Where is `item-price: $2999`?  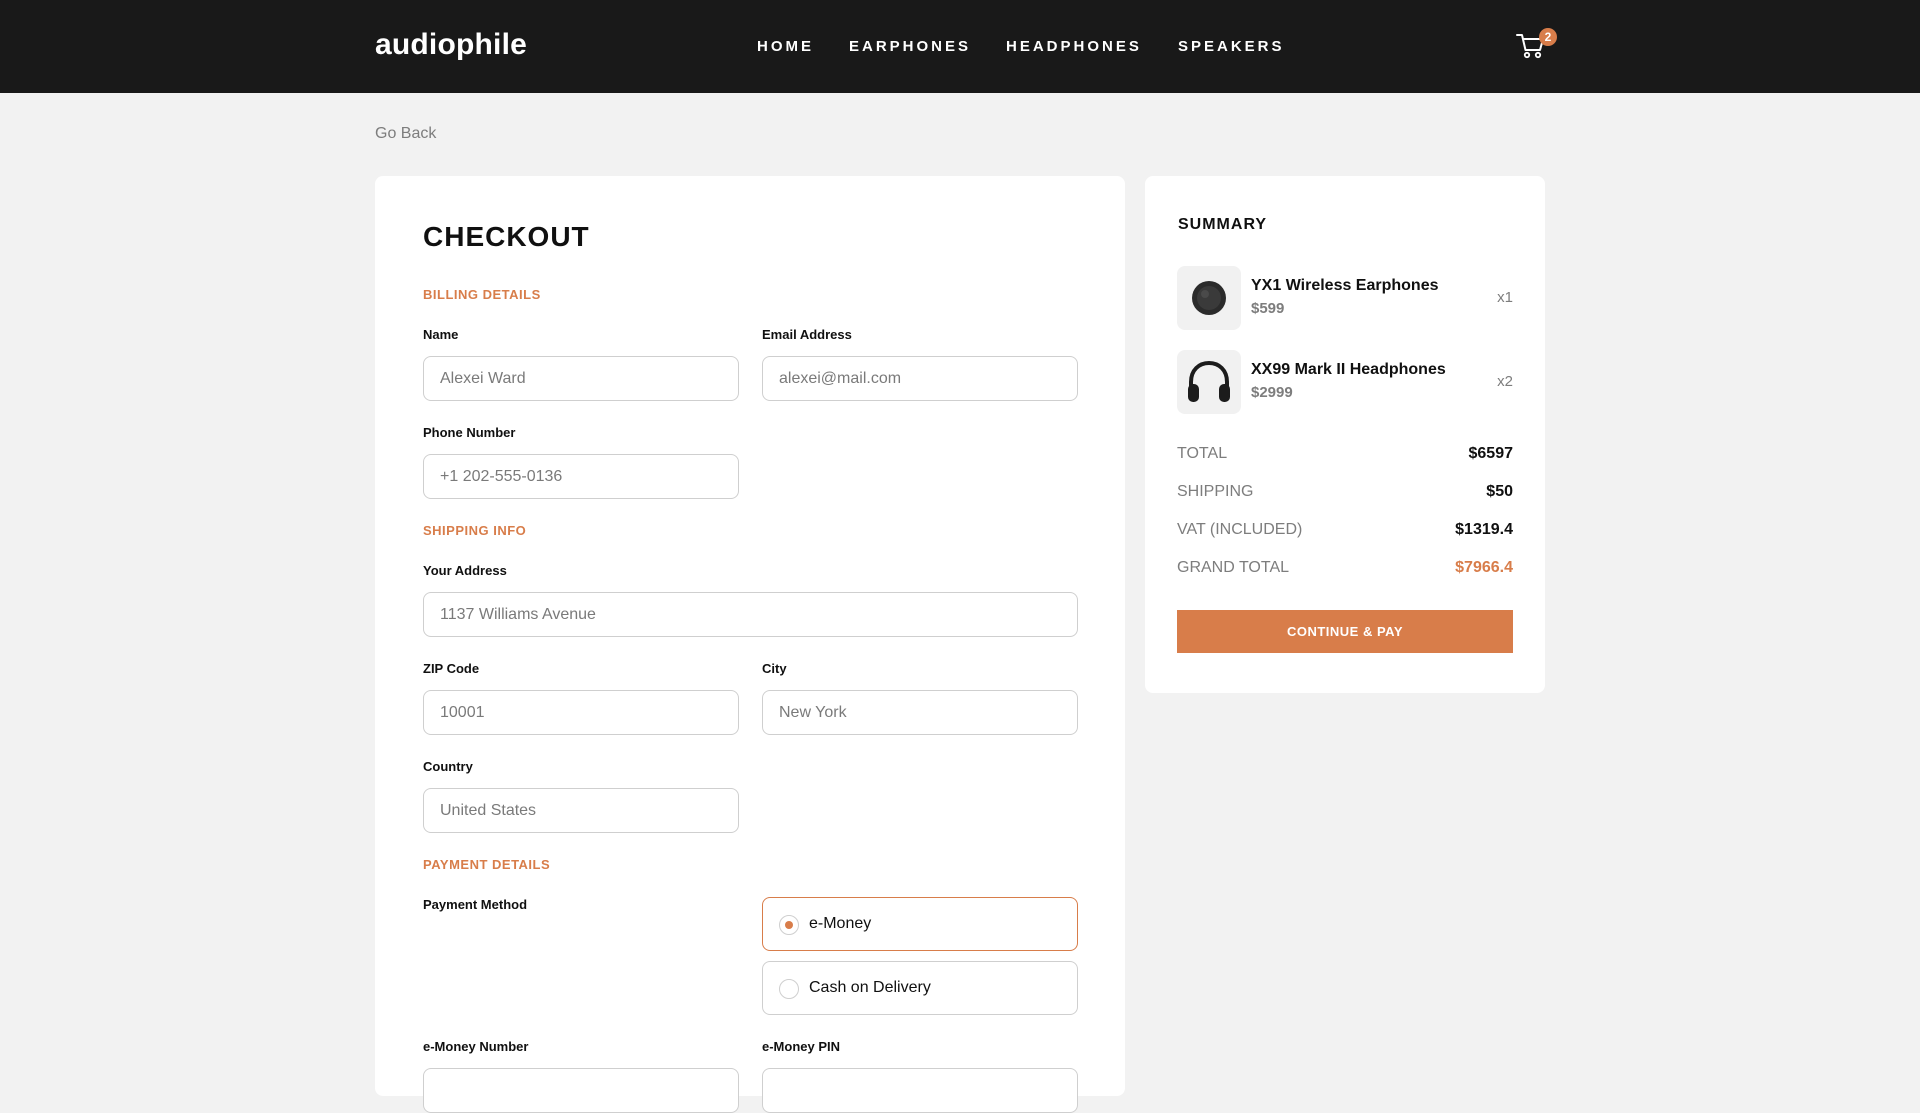
item-price: $2999 is located at coordinates (1272, 392).